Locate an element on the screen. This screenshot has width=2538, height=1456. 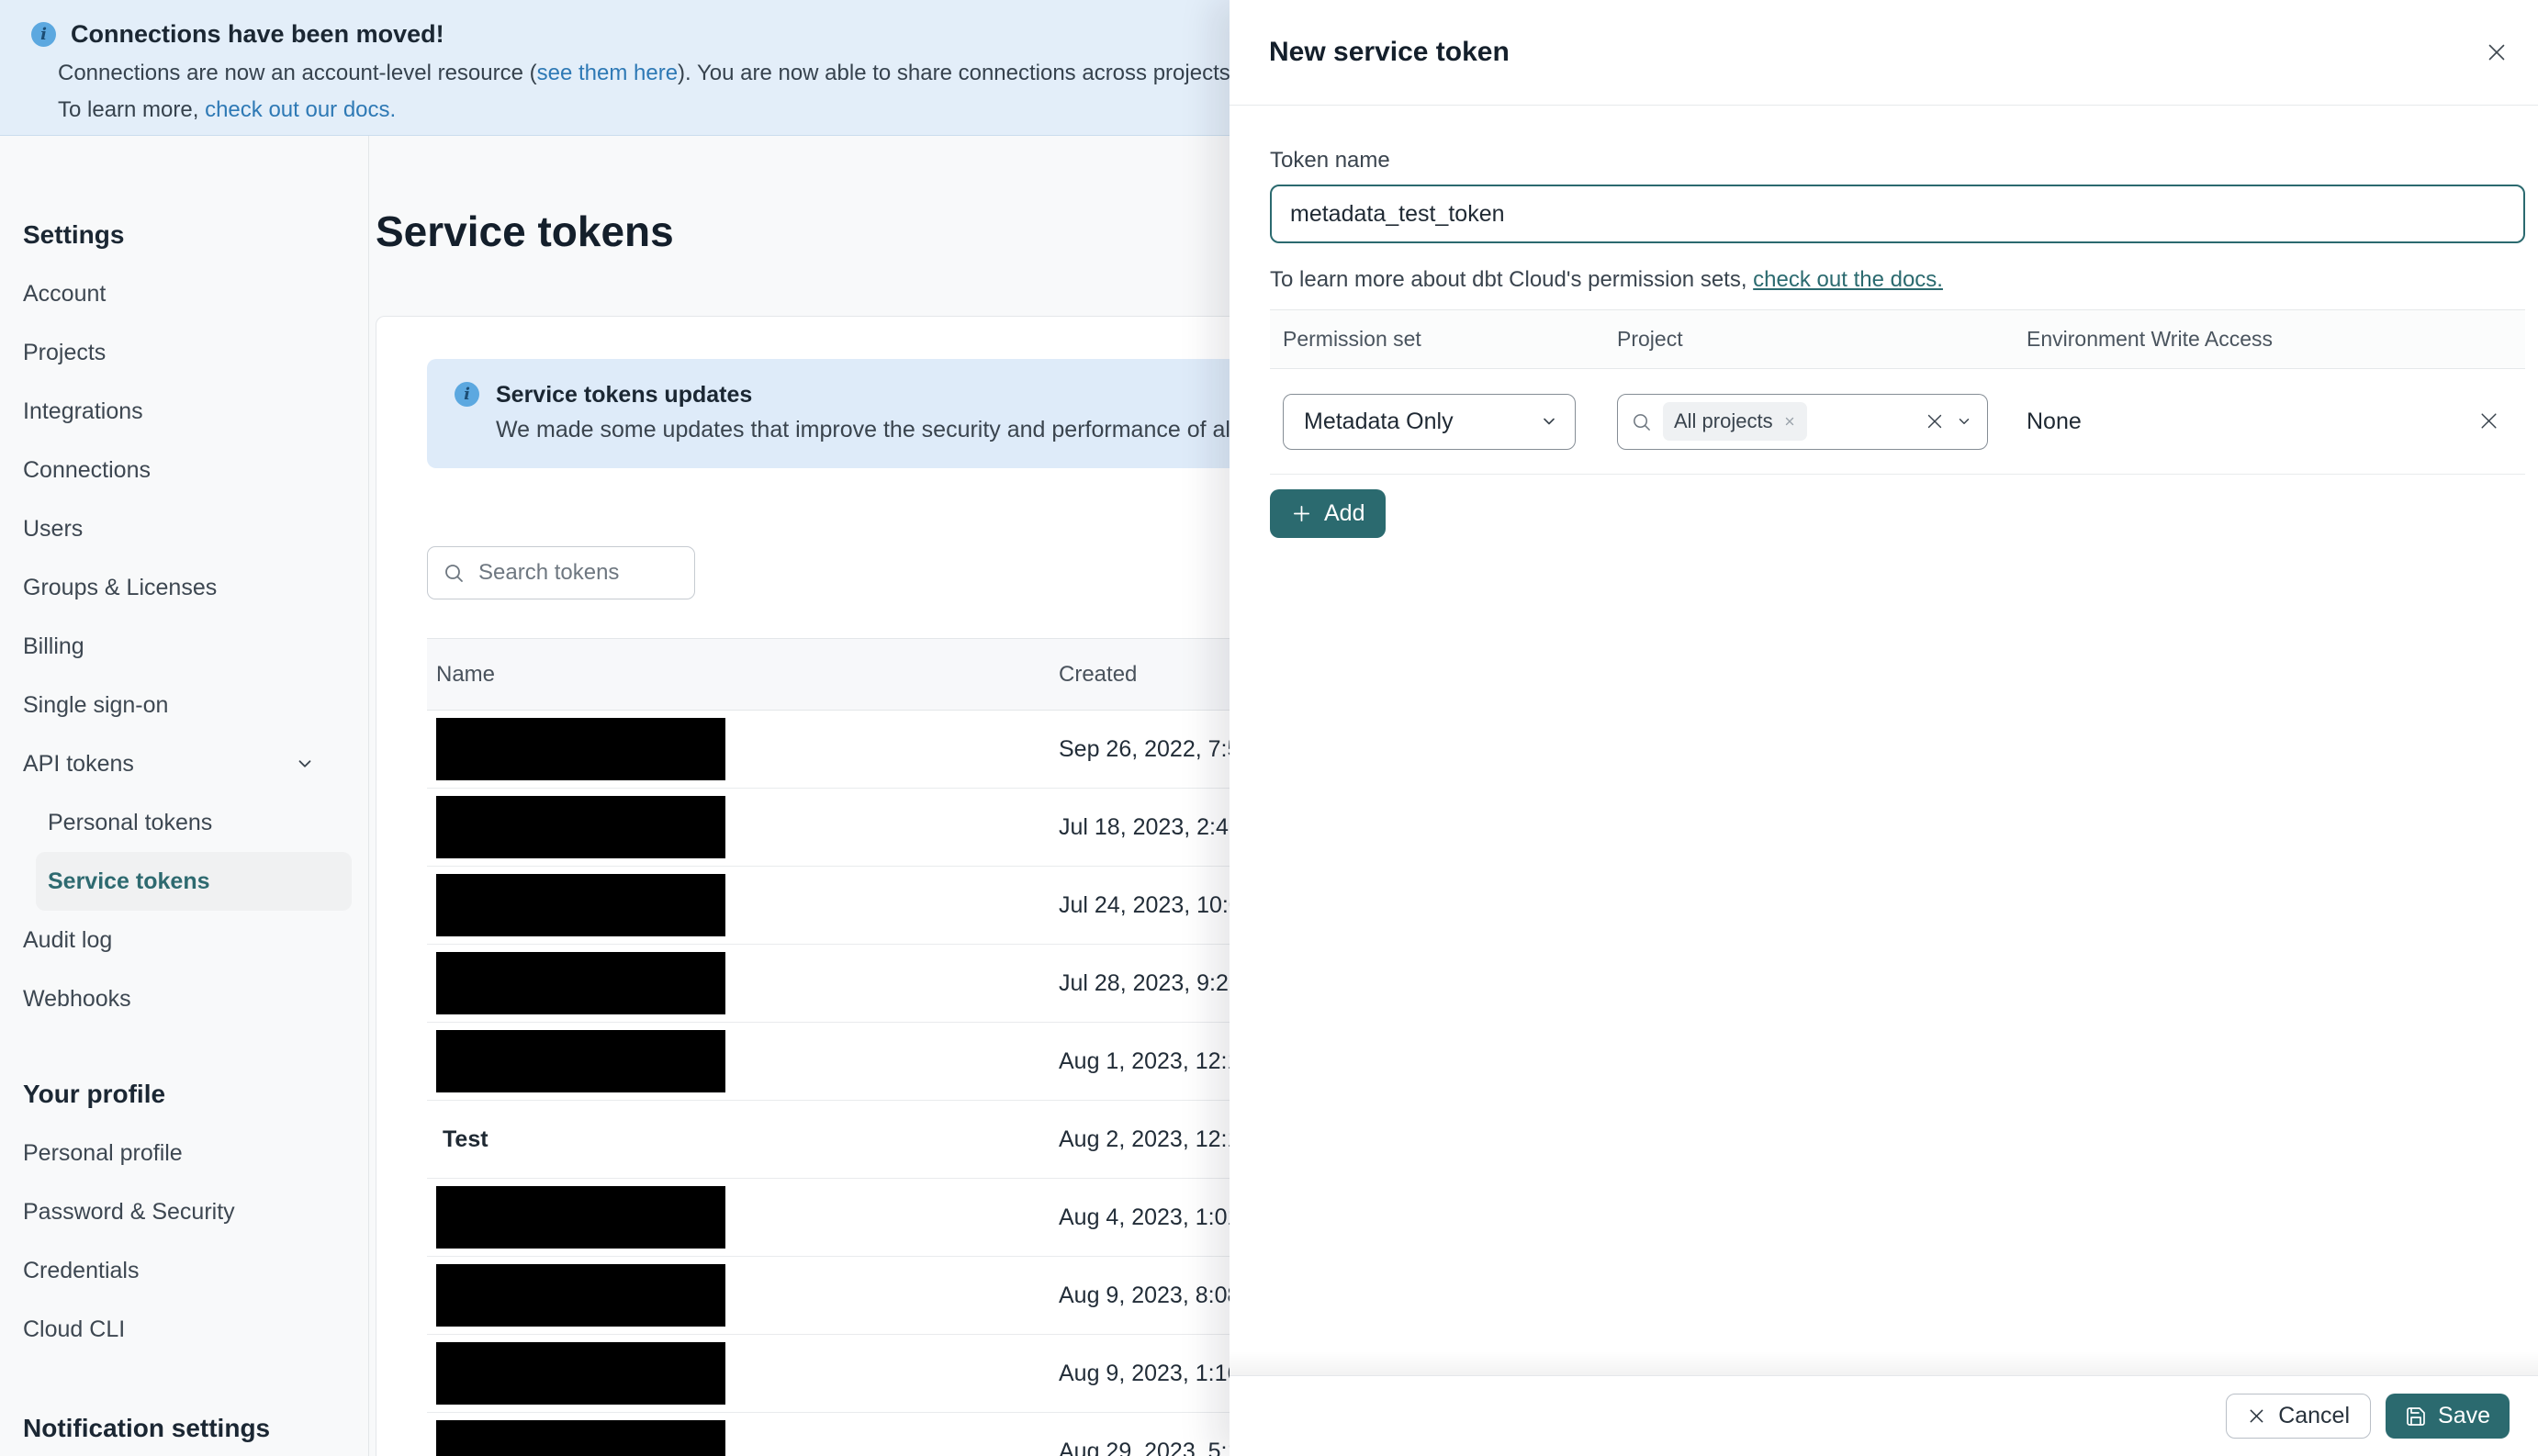
add-permission-button: Add is located at coordinates (1328, 513).